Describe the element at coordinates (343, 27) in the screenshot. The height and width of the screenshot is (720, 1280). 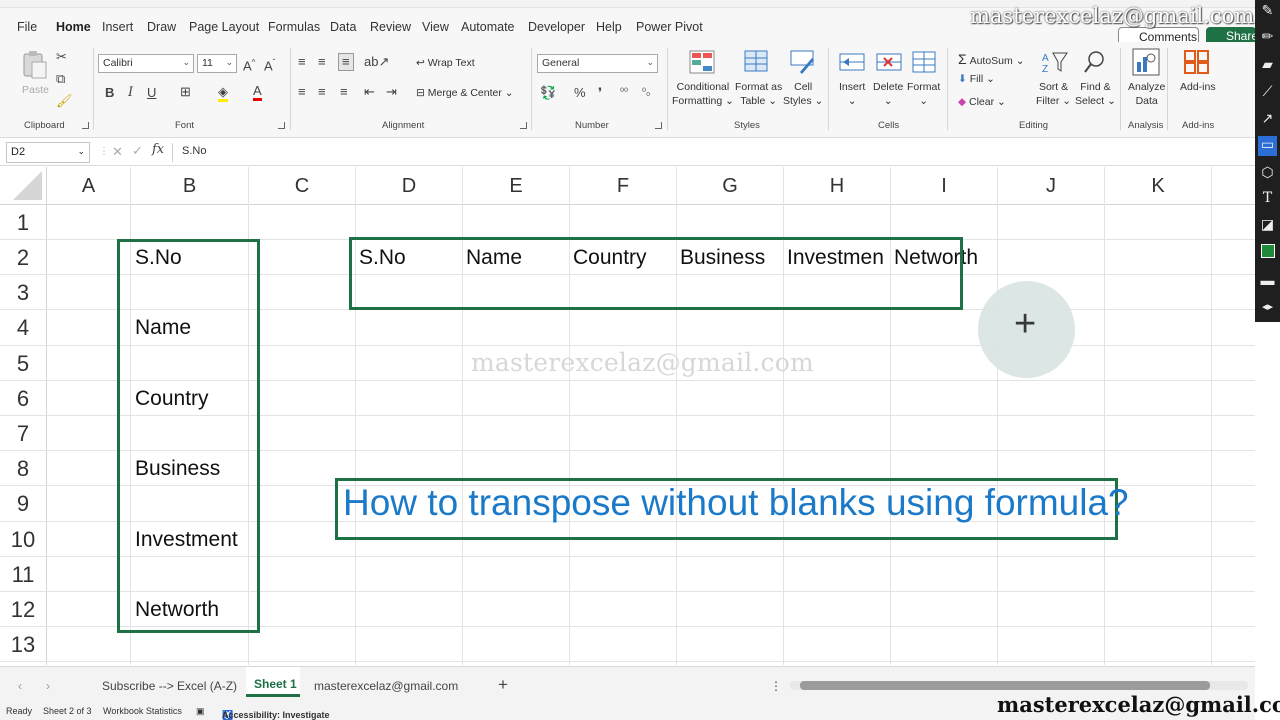
I see `tab-data: Data` at that location.